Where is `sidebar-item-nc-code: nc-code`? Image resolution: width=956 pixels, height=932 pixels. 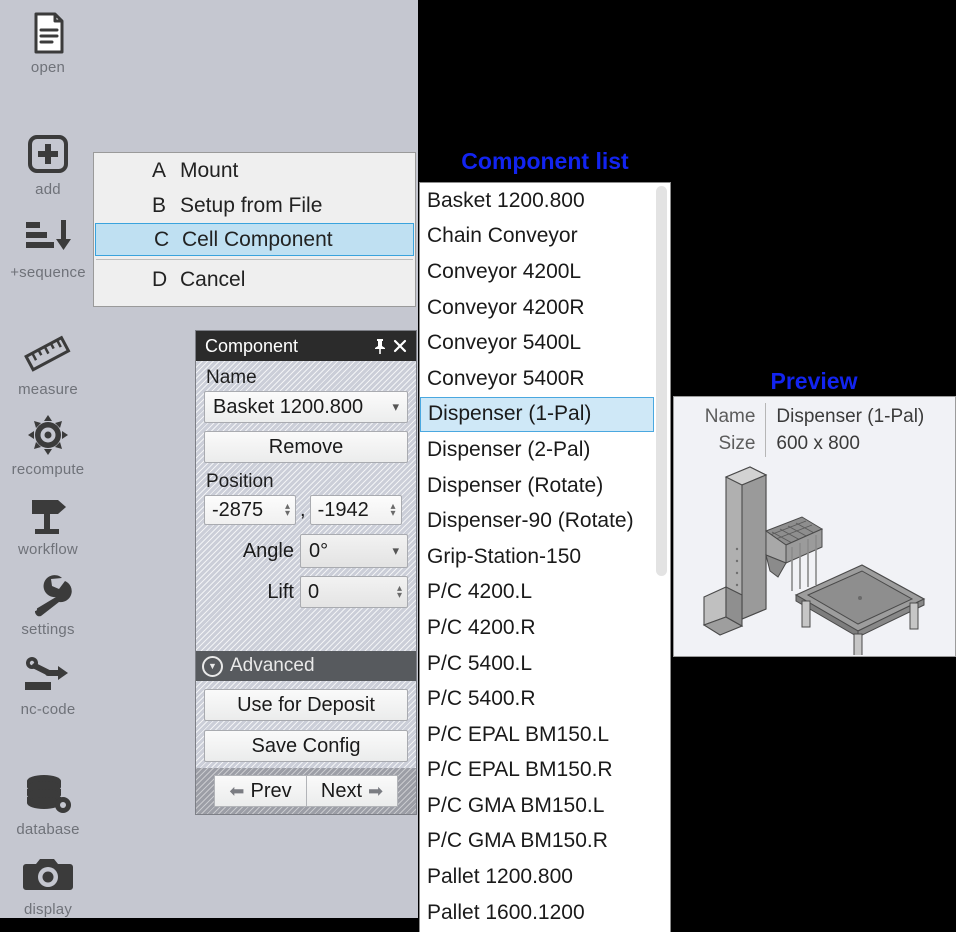 sidebar-item-nc-code: nc-code is located at coordinates (48, 684).